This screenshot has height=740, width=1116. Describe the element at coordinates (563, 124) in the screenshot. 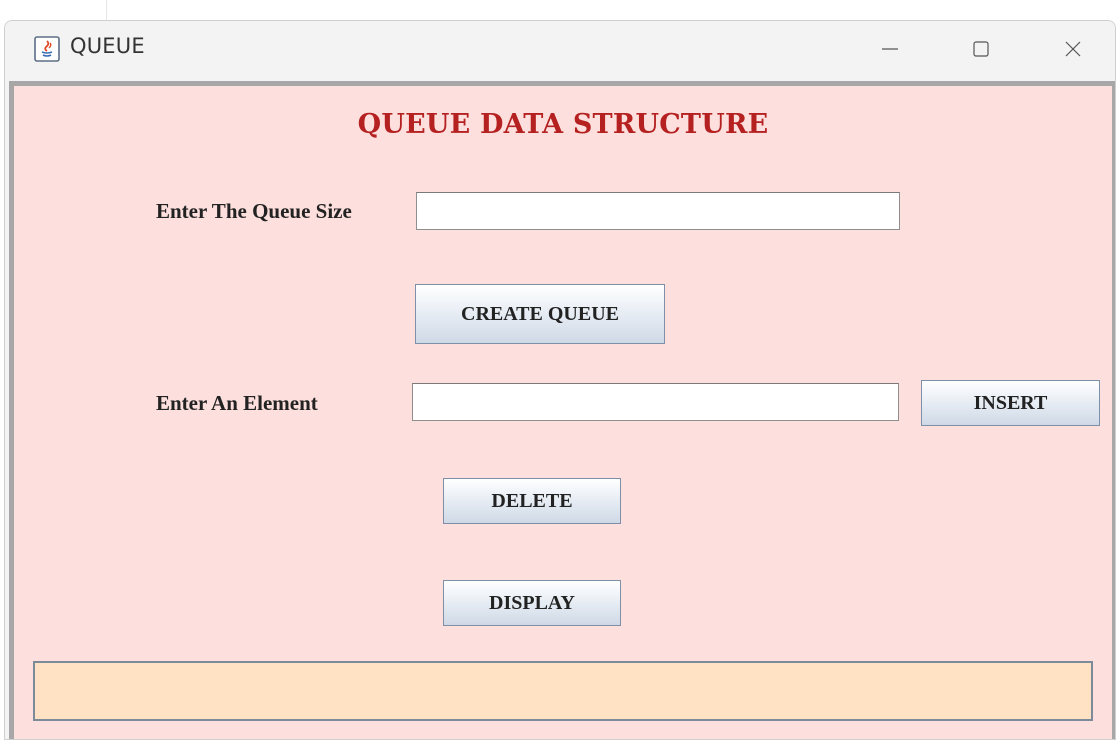

I see `form-heading: QUEUE DATA STRUCTURE` at that location.